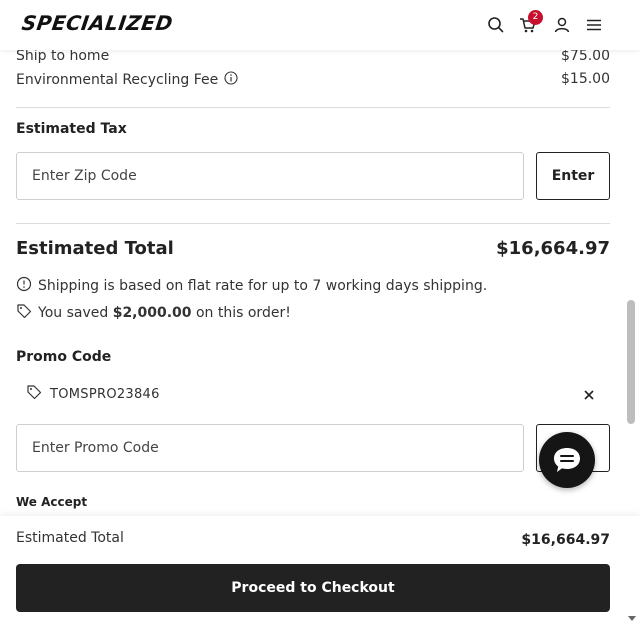 The image size is (640, 628). Describe the element at coordinates (52, 502) in the screenshot. I see `we-accept-label: We Accept` at that location.